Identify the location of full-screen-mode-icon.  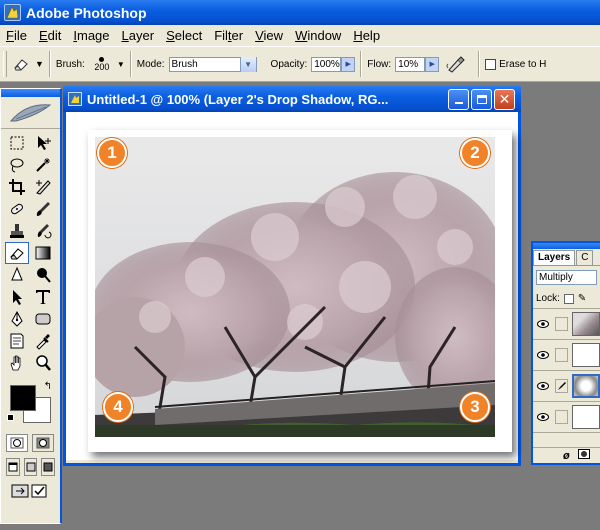
(48, 467).